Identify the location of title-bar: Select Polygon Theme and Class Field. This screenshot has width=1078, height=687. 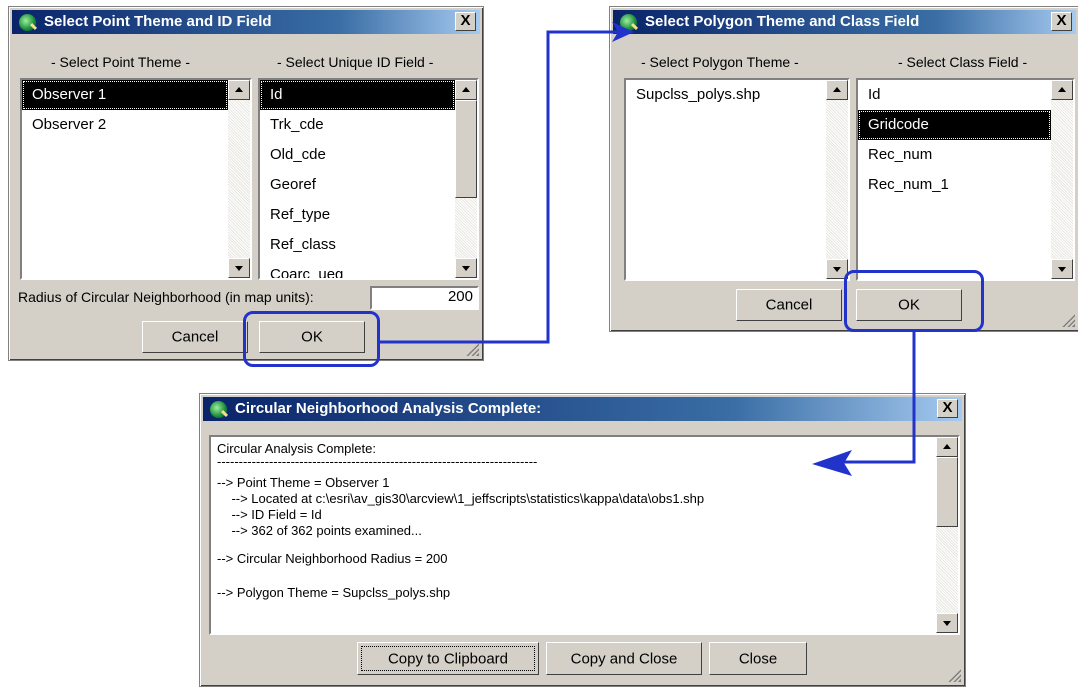
(844, 22).